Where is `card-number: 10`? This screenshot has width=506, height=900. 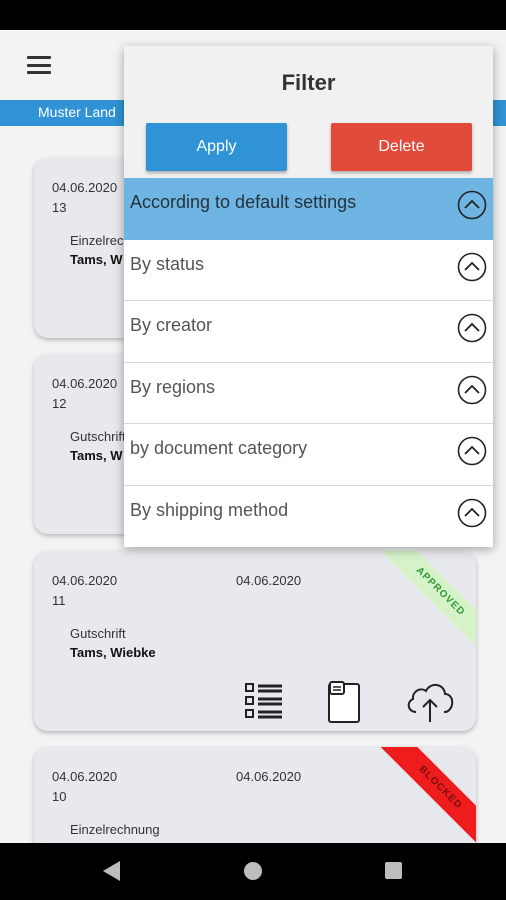 card-number: 10 is located at coordinates (59, 796).